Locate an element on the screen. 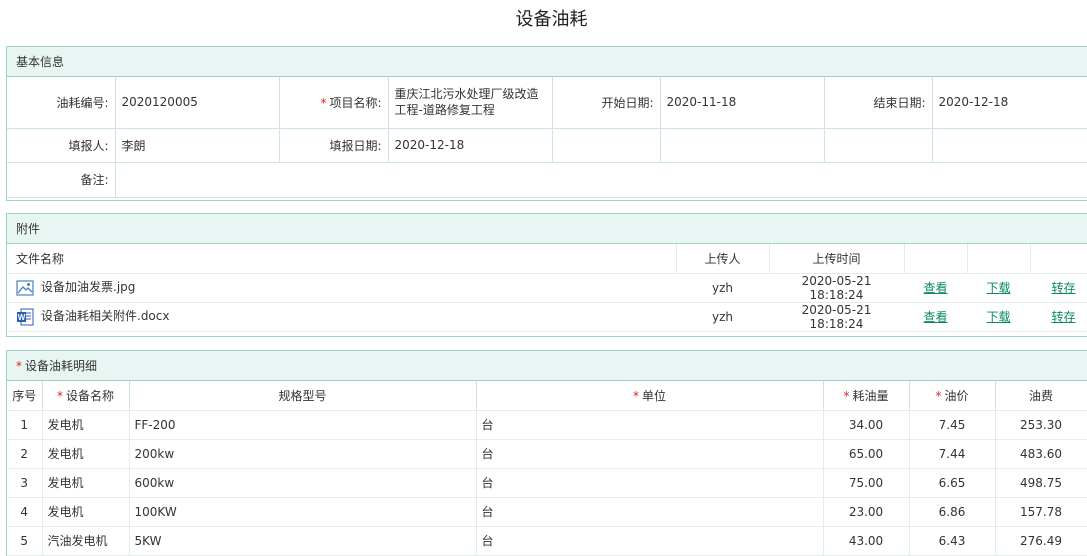  fuel-amount: 75.00 is located at coordinates (866, 483).